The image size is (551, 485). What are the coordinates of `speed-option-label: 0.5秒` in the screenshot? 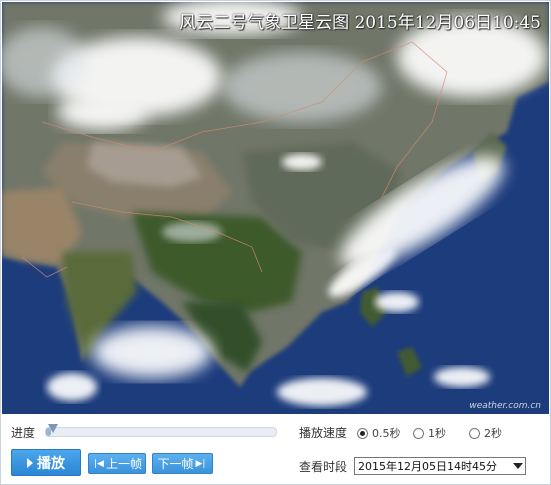 It's located at (386, 433).